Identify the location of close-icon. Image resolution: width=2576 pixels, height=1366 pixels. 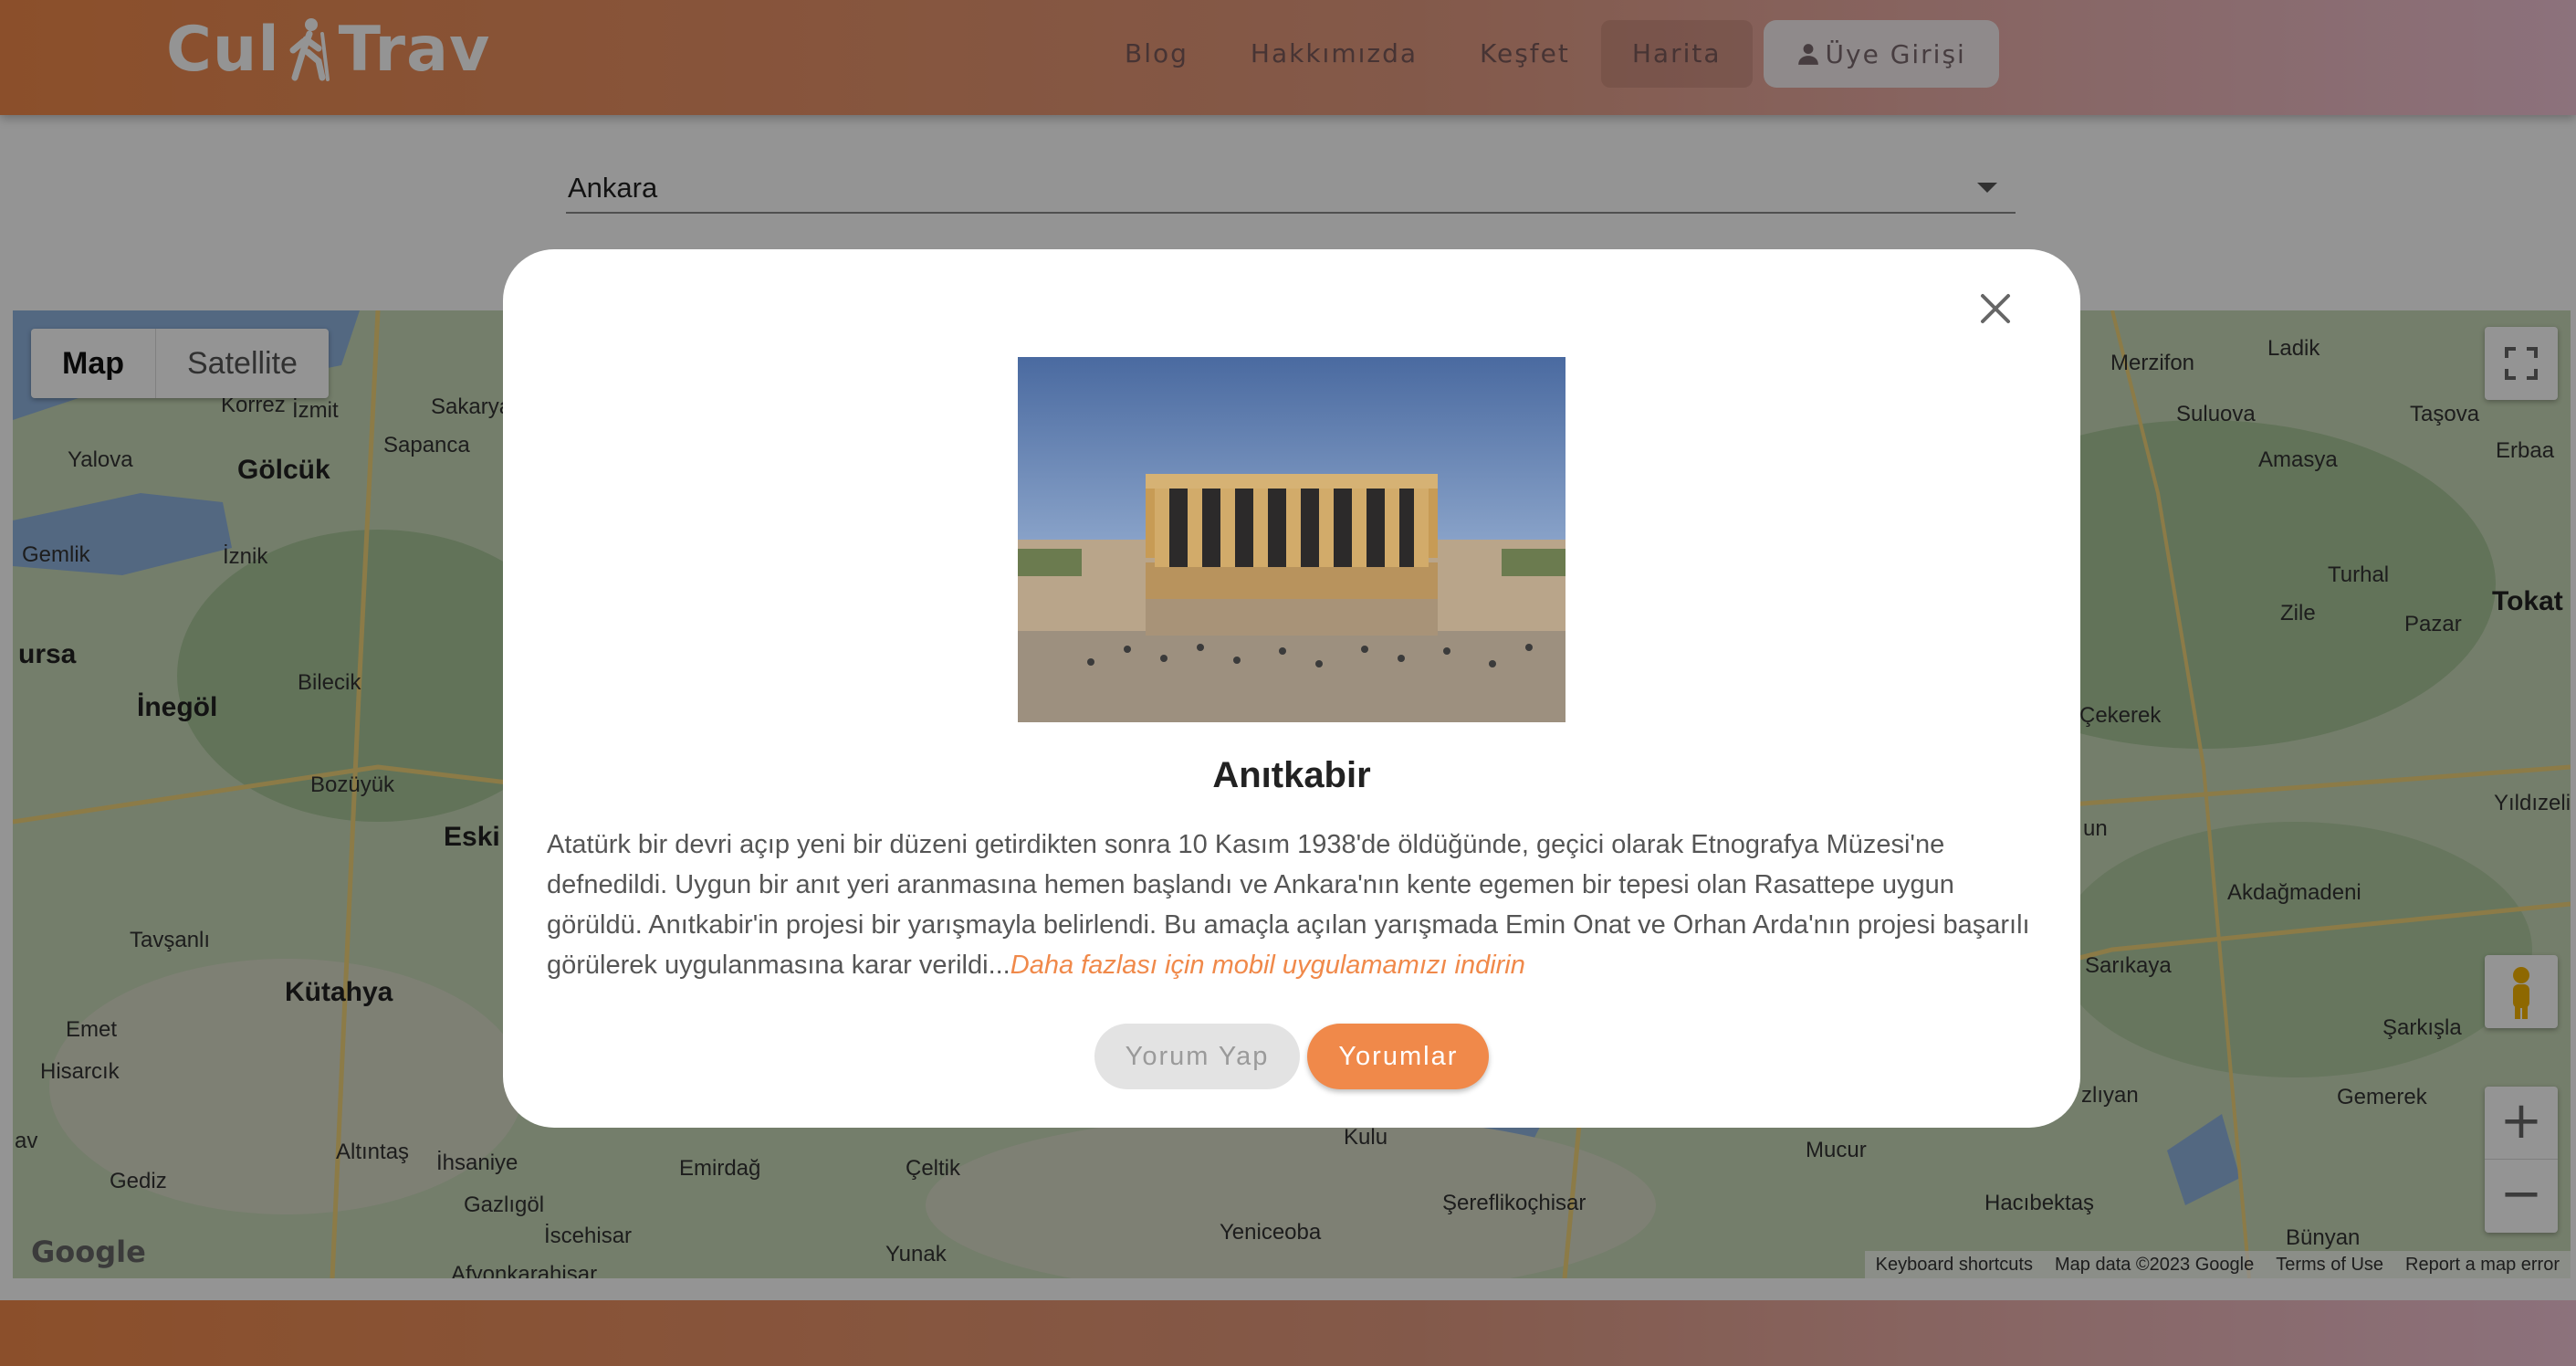
(1996, 308).